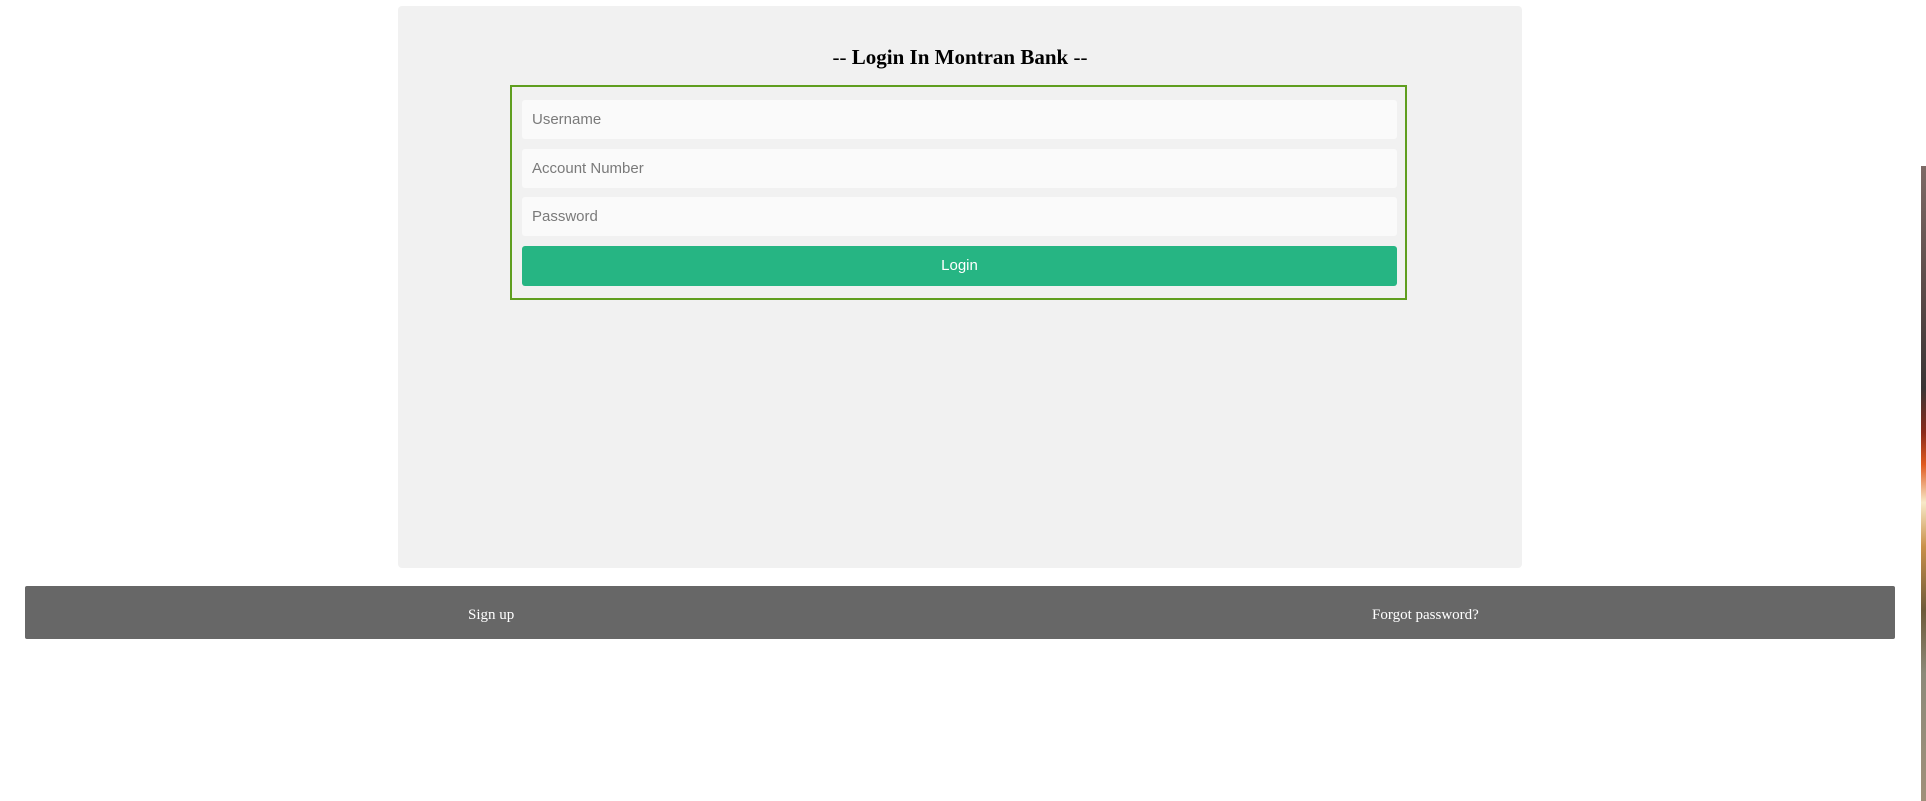  What do you see at coordinates (958, 192) in the screenshot?
I see `login-form: Login` at bounding box center [958, 192].